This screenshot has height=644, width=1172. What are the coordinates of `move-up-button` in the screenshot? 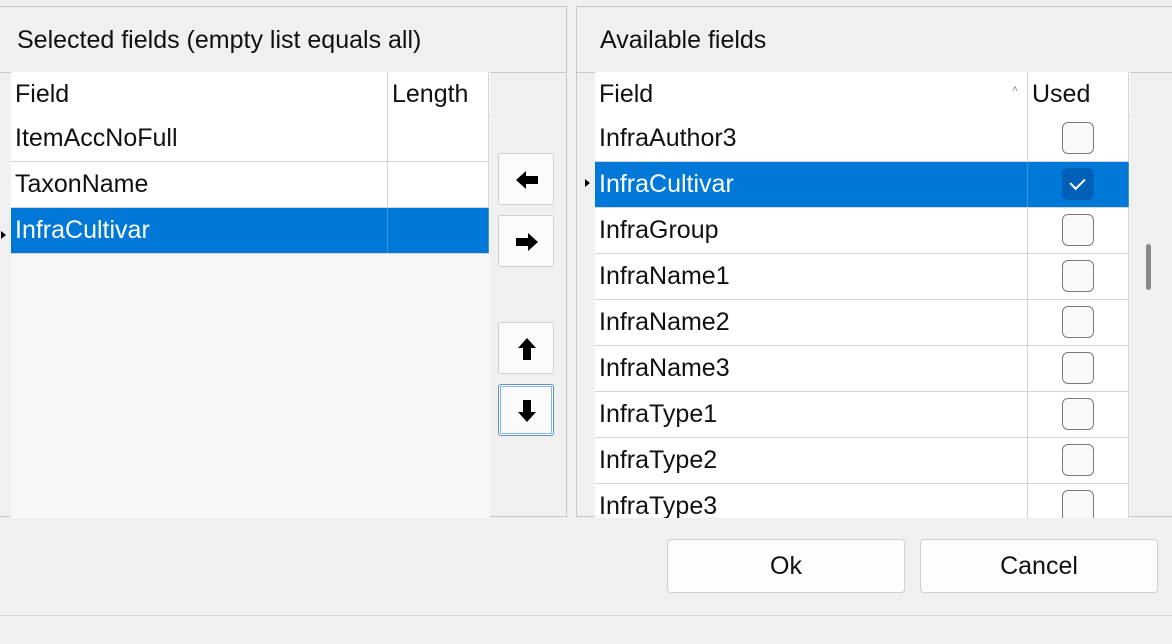 It's located at (526, 348).